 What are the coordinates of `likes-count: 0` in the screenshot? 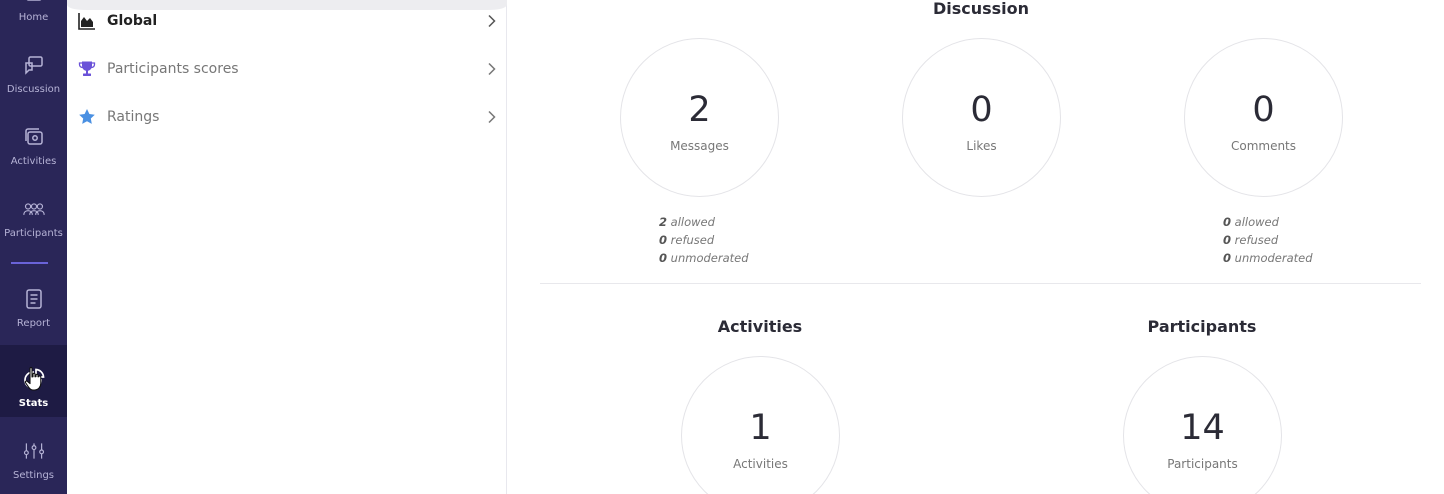 It's located at (981, 110).